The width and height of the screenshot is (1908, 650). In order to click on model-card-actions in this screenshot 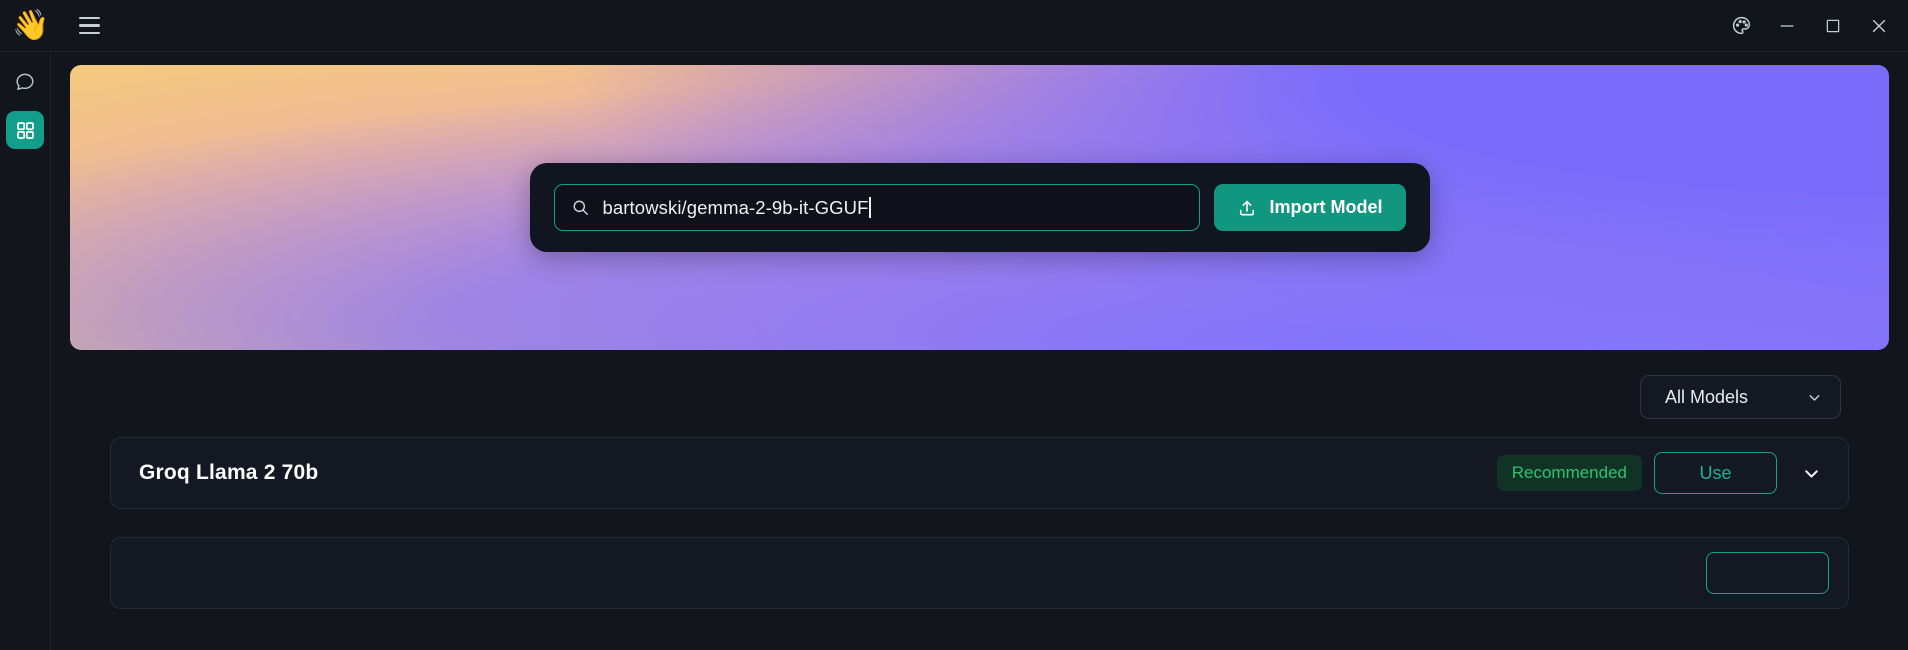, I will do `click(1767, 573)`.